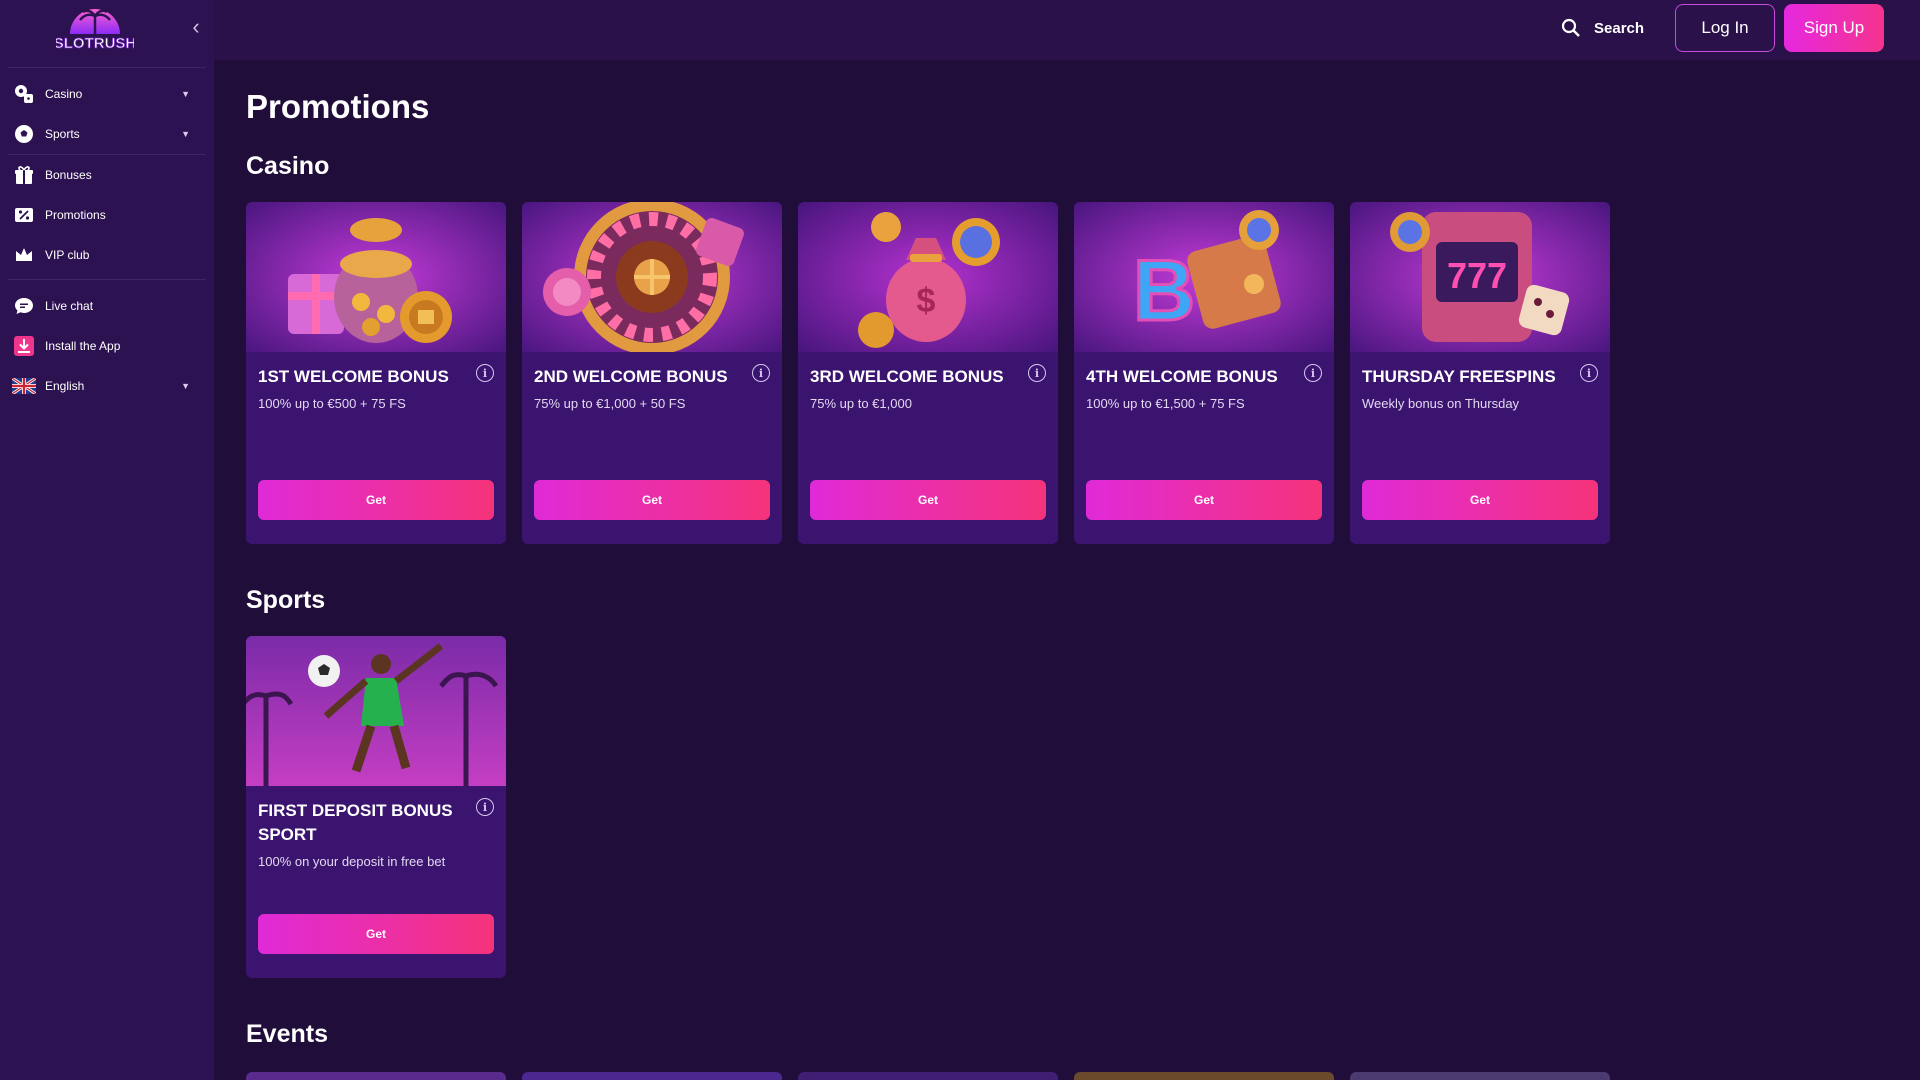 Image resolution: width=1920 pixels, height=1080 pixels. Describe the element at coordinates (107, 94) in the screenshot. I see `sidebar-item-casino: Casino ▼` at that location.